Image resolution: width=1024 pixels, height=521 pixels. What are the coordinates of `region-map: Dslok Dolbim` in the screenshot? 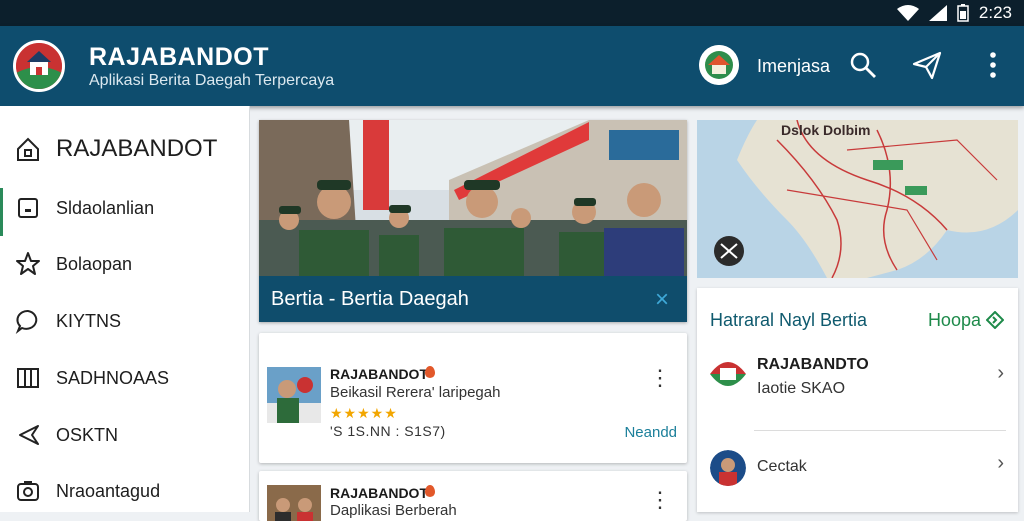 It's located at (857, 199).